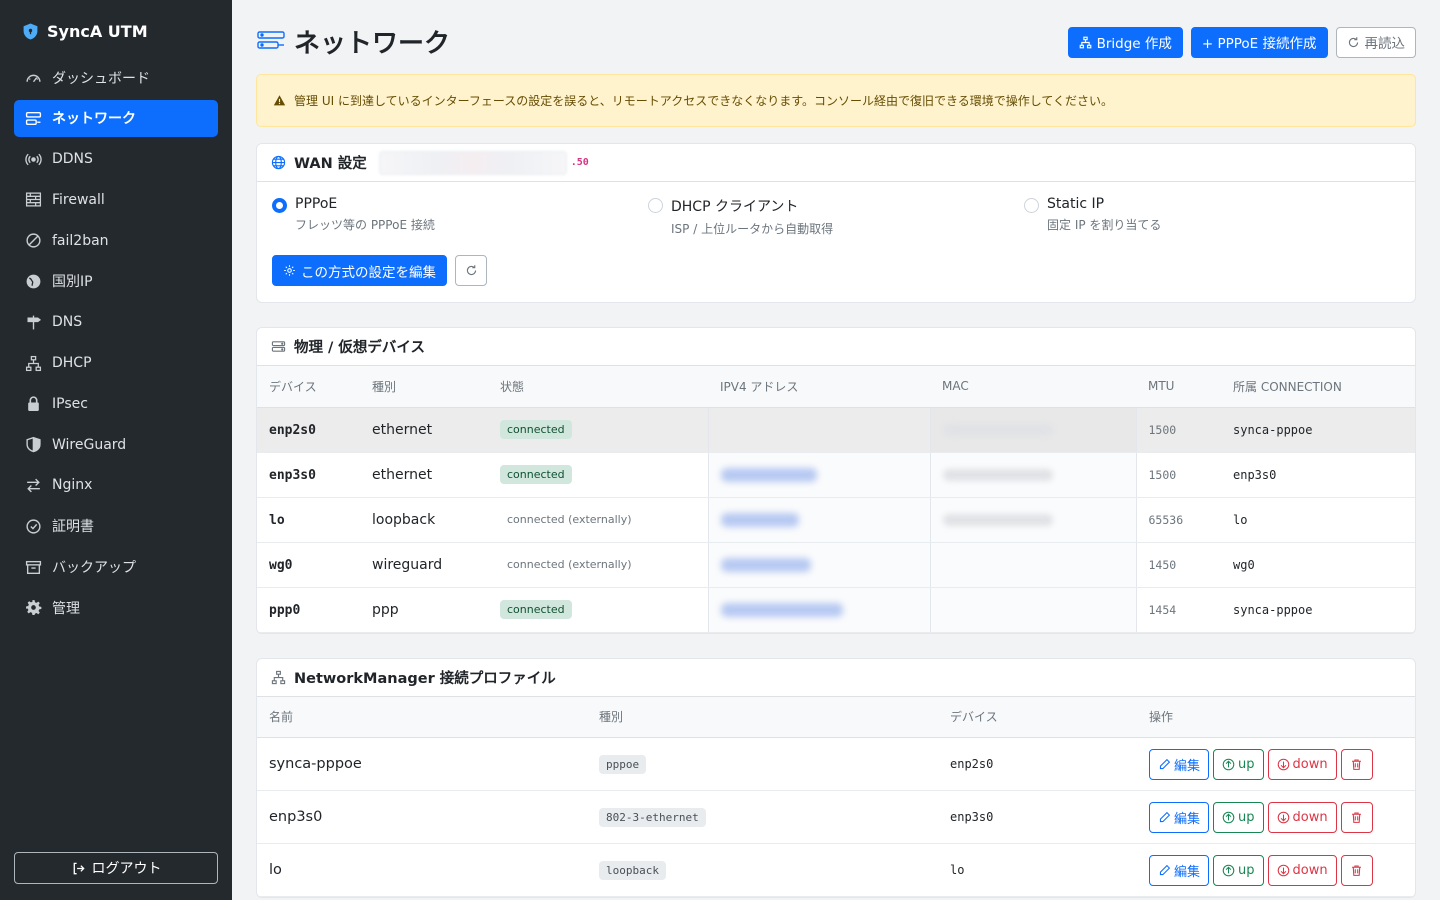 This screenshot has width=1440, height=900. What do you see at coordinates (30, 31) in the screenshot?
I see `shield-logo-icon` at bounding box center [30, 31].